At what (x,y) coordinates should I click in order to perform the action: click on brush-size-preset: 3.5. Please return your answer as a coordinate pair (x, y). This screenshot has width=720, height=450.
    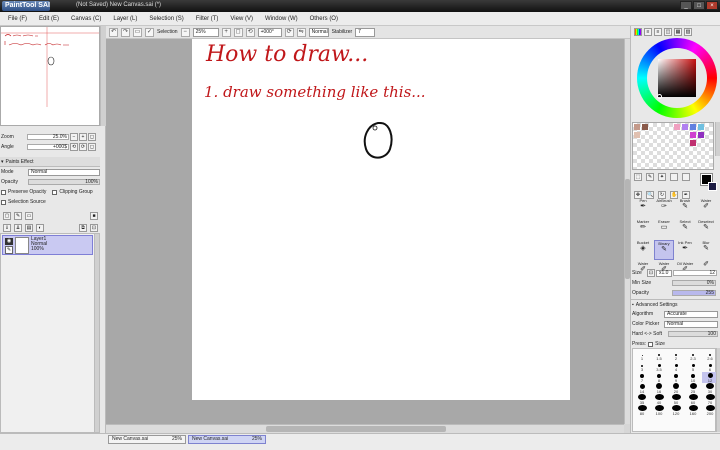
    Looking at the image, I should click on (659, 366).